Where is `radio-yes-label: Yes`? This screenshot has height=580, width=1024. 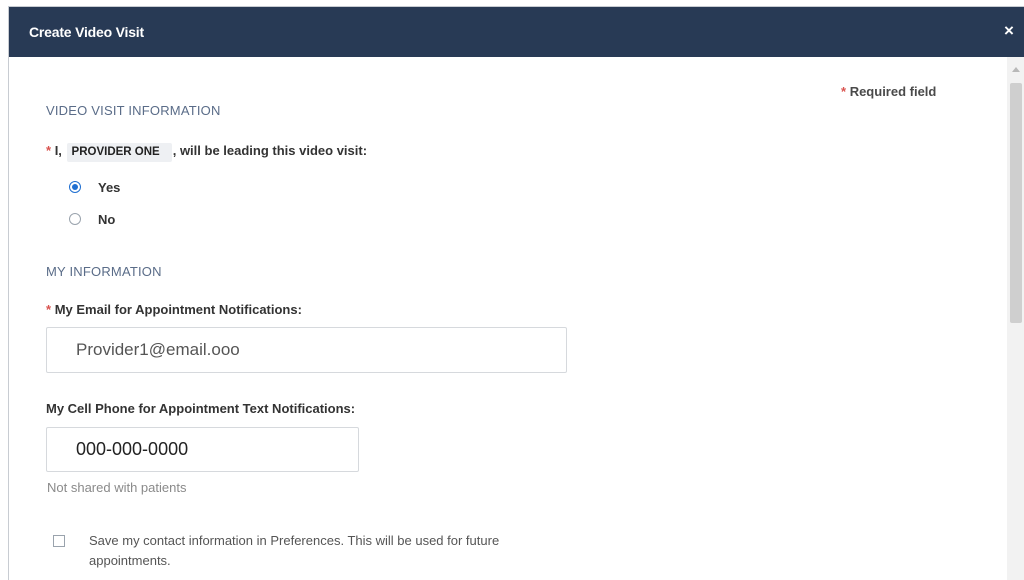
radio-yes-label: Yes is located at coordinates (109, 187).